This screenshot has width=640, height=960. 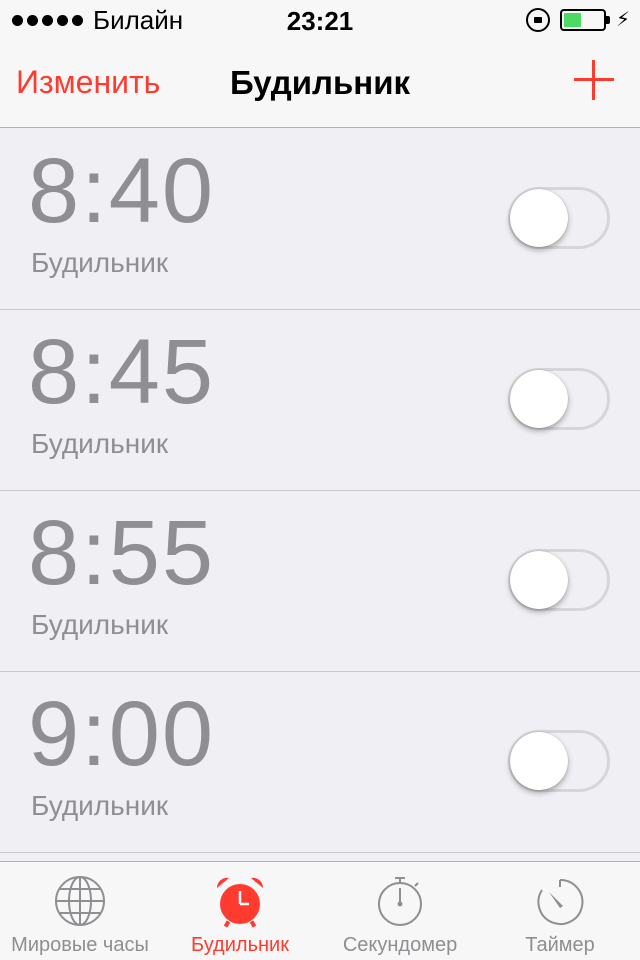 I want to click on status-right-group: ⚡, so click(x=577, y=20).